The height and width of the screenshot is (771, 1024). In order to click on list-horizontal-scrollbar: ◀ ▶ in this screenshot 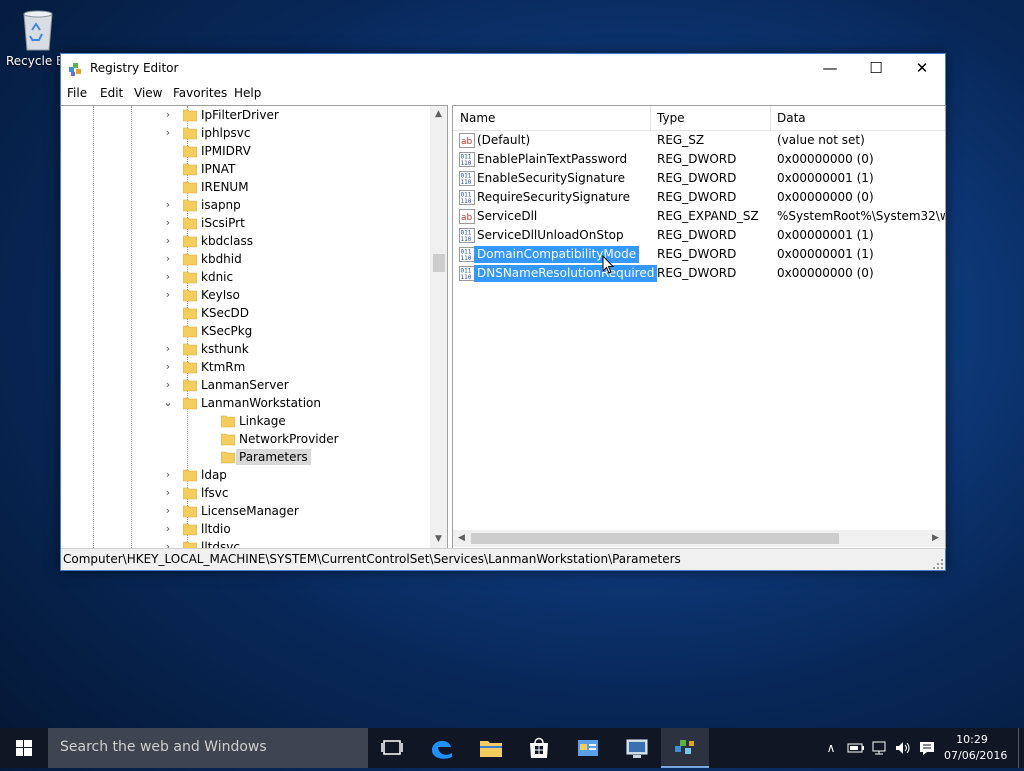, I will do `click(699, 538)`.